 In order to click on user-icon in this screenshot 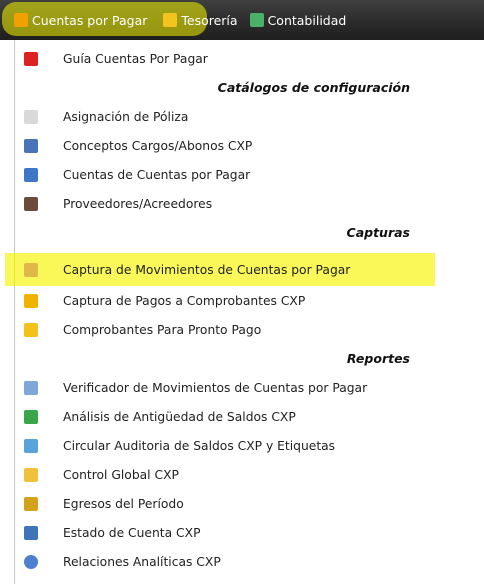, I will do `click(31, 203)`.